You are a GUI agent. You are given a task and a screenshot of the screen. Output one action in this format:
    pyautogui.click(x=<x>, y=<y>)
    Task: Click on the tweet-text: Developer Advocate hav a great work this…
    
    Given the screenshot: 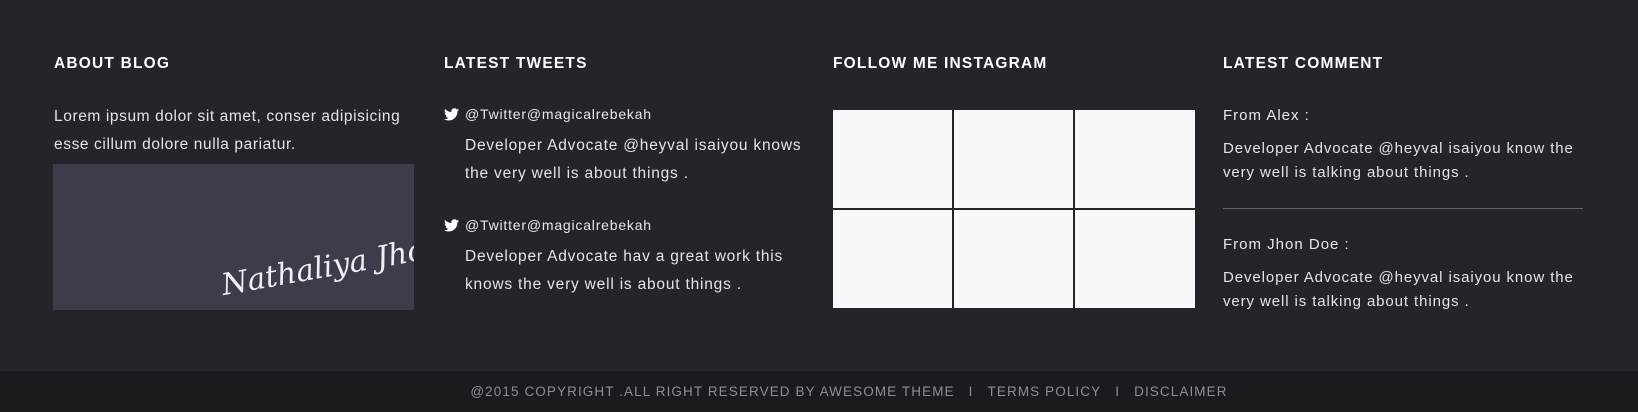 What is the action you would take?
    pyautogui.click(x=624, y=270)
    